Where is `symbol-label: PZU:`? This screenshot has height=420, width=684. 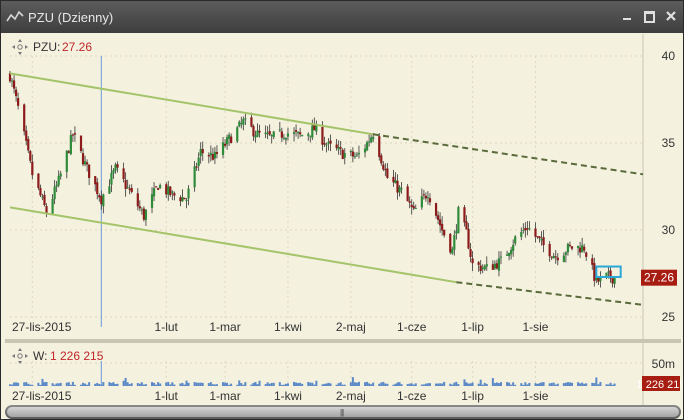
symbol-label: PZU: is located at coordinates (46, 47).